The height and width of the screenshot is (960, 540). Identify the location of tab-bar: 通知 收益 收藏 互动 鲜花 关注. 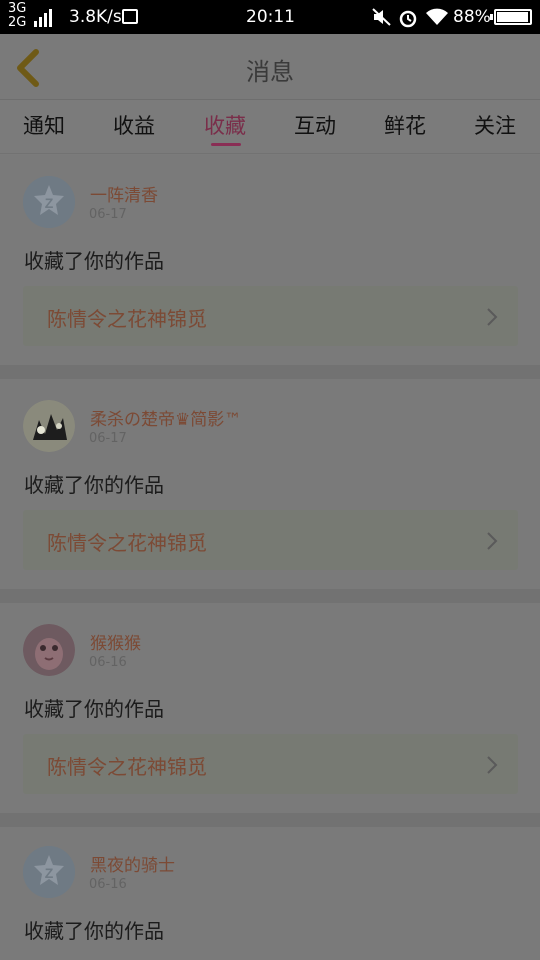
(270, 127).